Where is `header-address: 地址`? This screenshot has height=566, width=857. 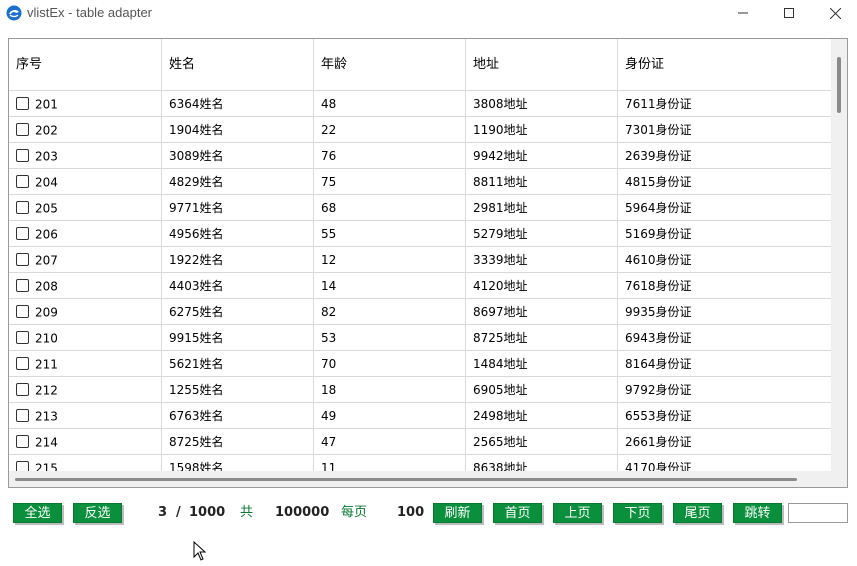
header-address: 地址 is located at coordinates (542, 65).